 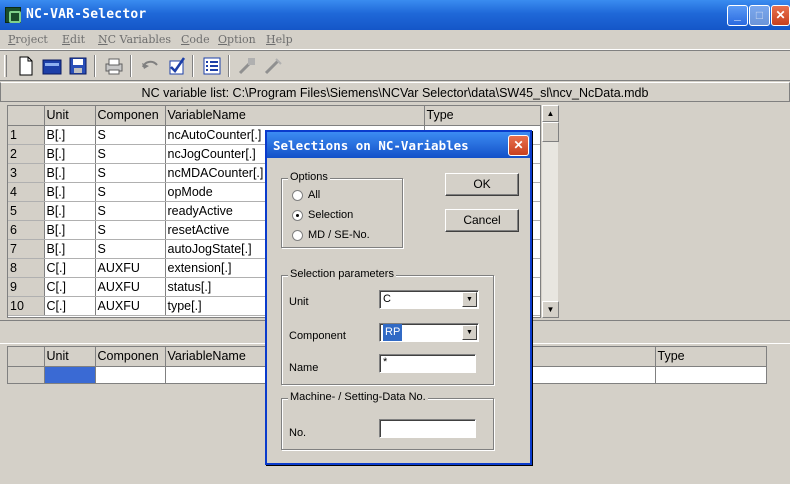 I want to click on menu-edit: Edit, so click(x=73, y=39).